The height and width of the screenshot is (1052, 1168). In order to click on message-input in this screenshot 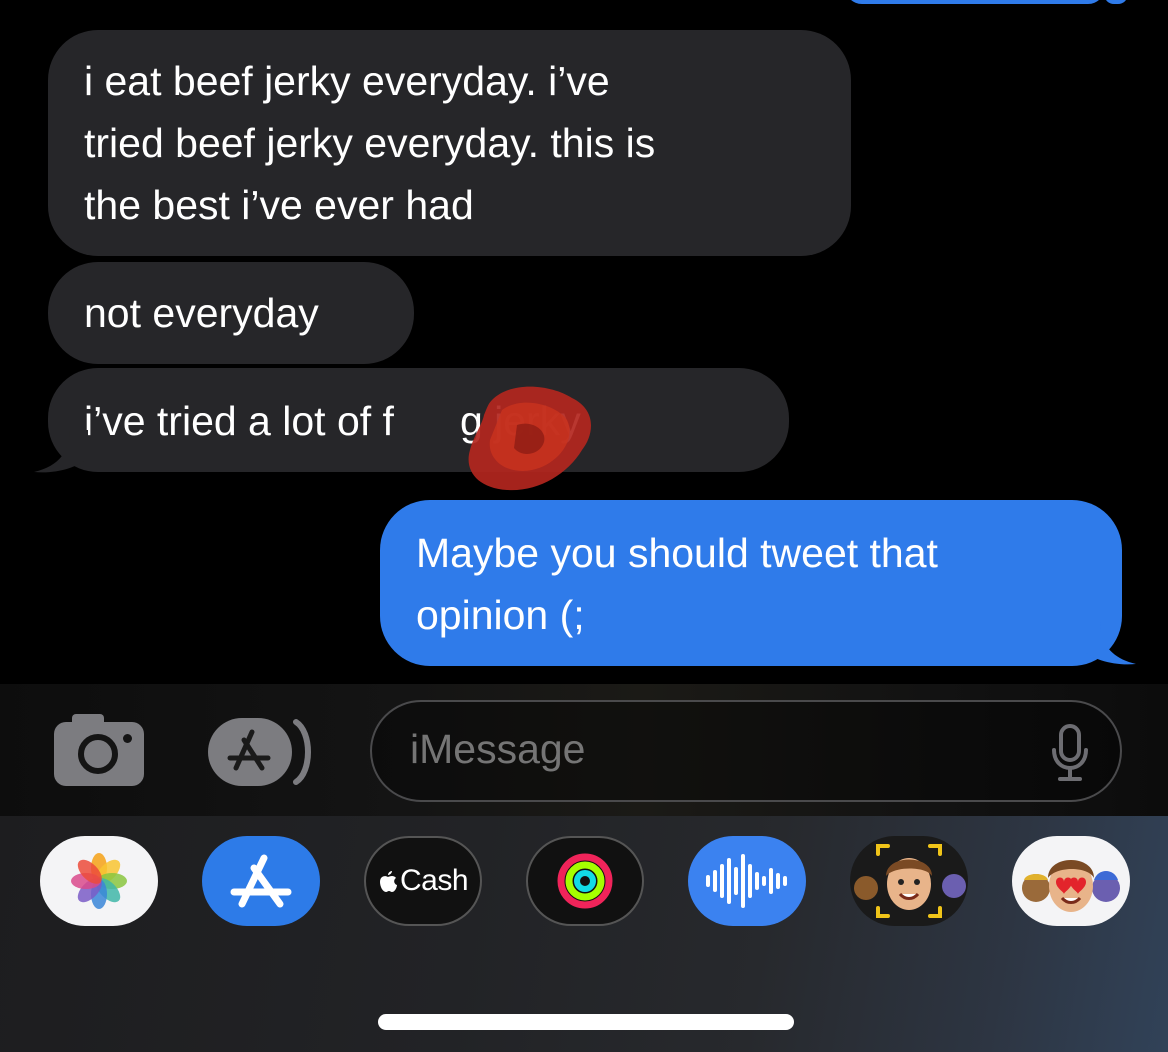, I will do `click(710, 749)`.